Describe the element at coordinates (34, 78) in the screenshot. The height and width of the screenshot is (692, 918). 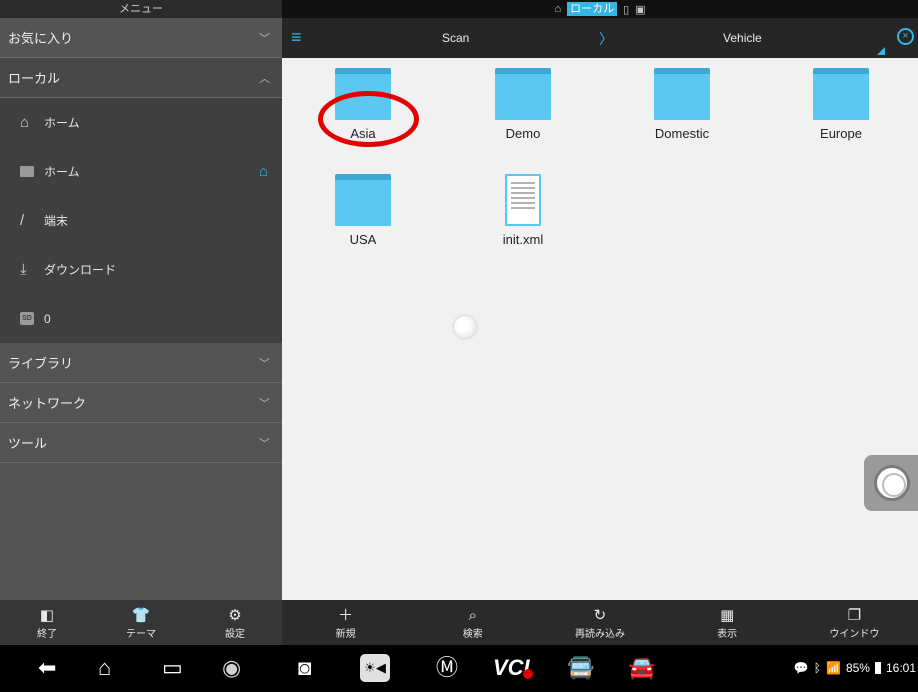
I see `local-label: ローカル` at that location.